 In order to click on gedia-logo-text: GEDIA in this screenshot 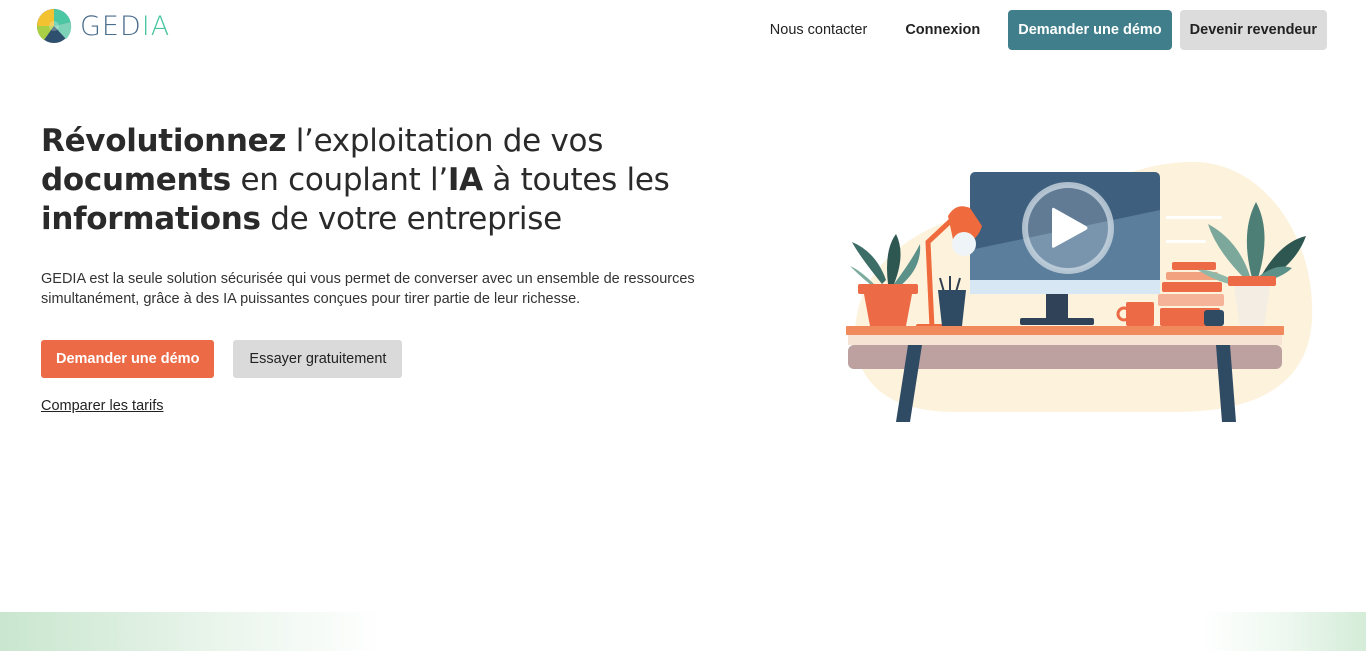, I will do `click(125, 26)`.